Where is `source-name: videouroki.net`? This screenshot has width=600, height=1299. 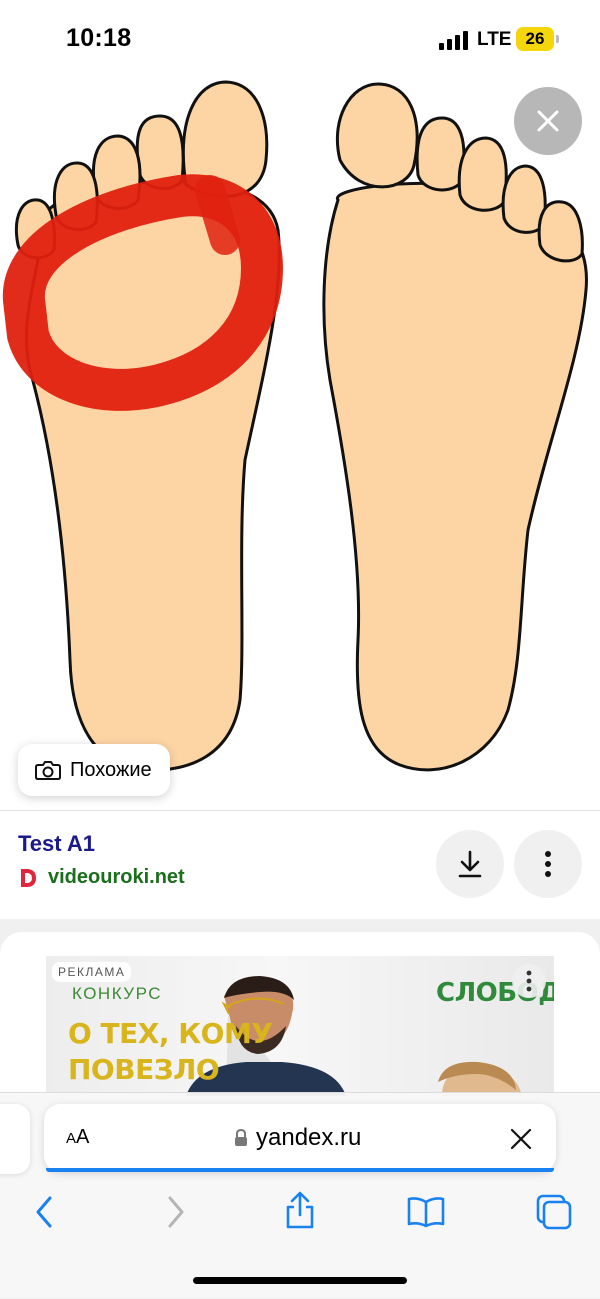
source-name: videouroki.net is located at coordinates (116, 877).